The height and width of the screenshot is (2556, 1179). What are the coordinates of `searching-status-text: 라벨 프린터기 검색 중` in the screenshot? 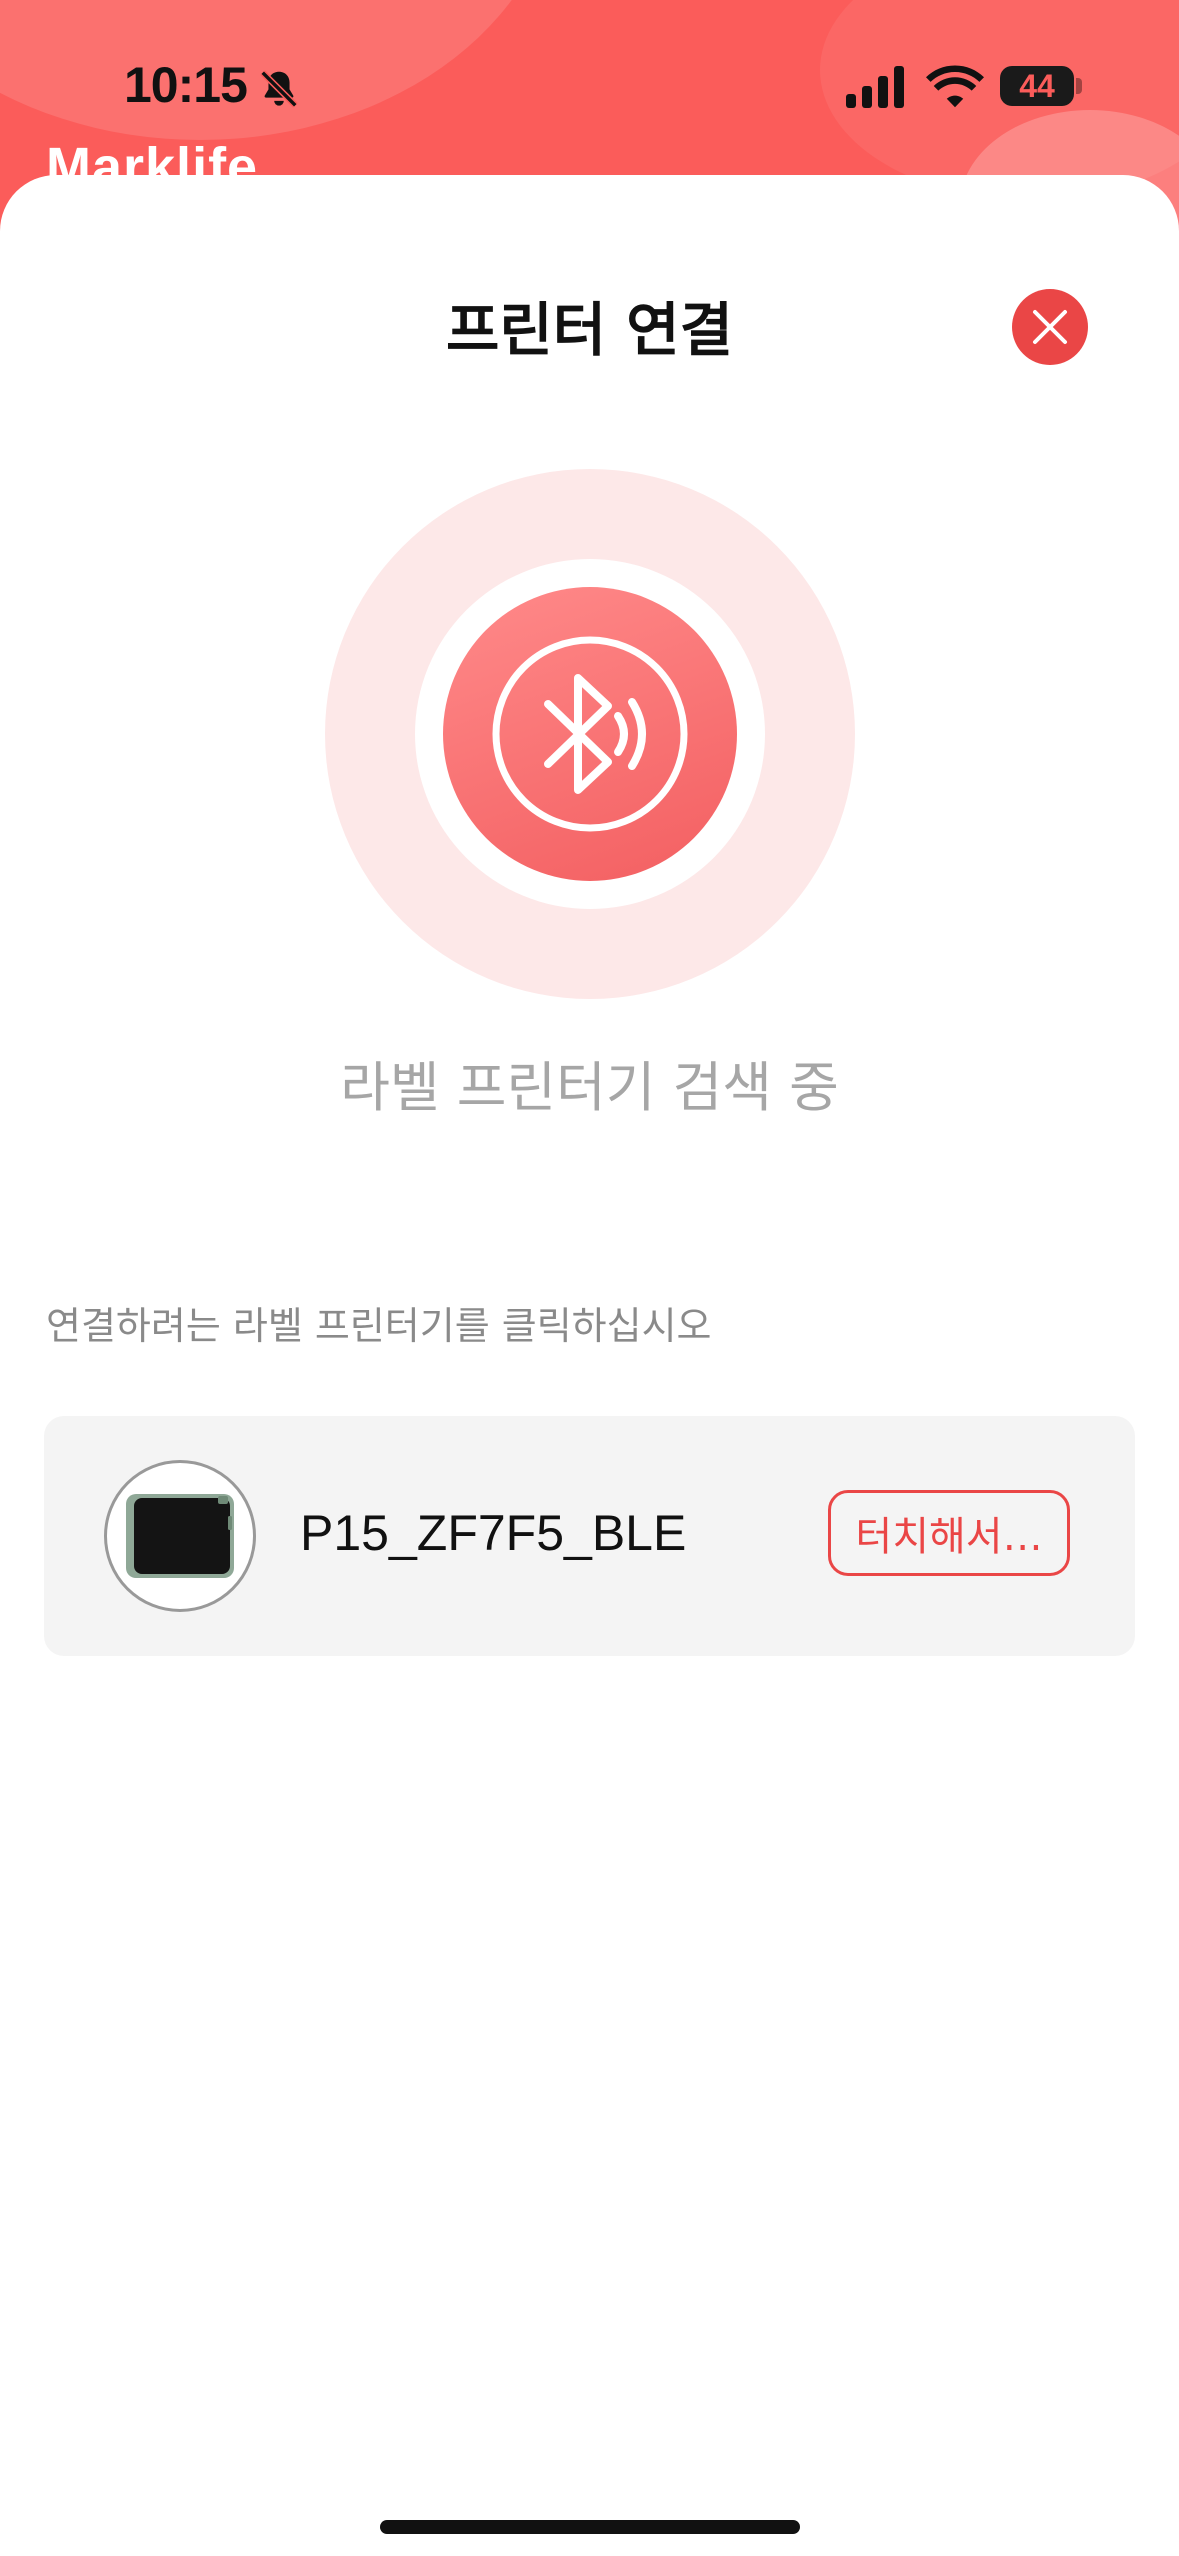 It's located at (589, 1087).